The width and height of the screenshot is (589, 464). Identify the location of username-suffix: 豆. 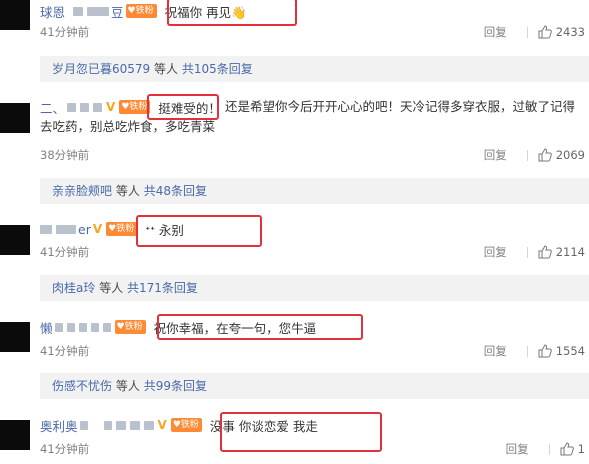
(117, 11).